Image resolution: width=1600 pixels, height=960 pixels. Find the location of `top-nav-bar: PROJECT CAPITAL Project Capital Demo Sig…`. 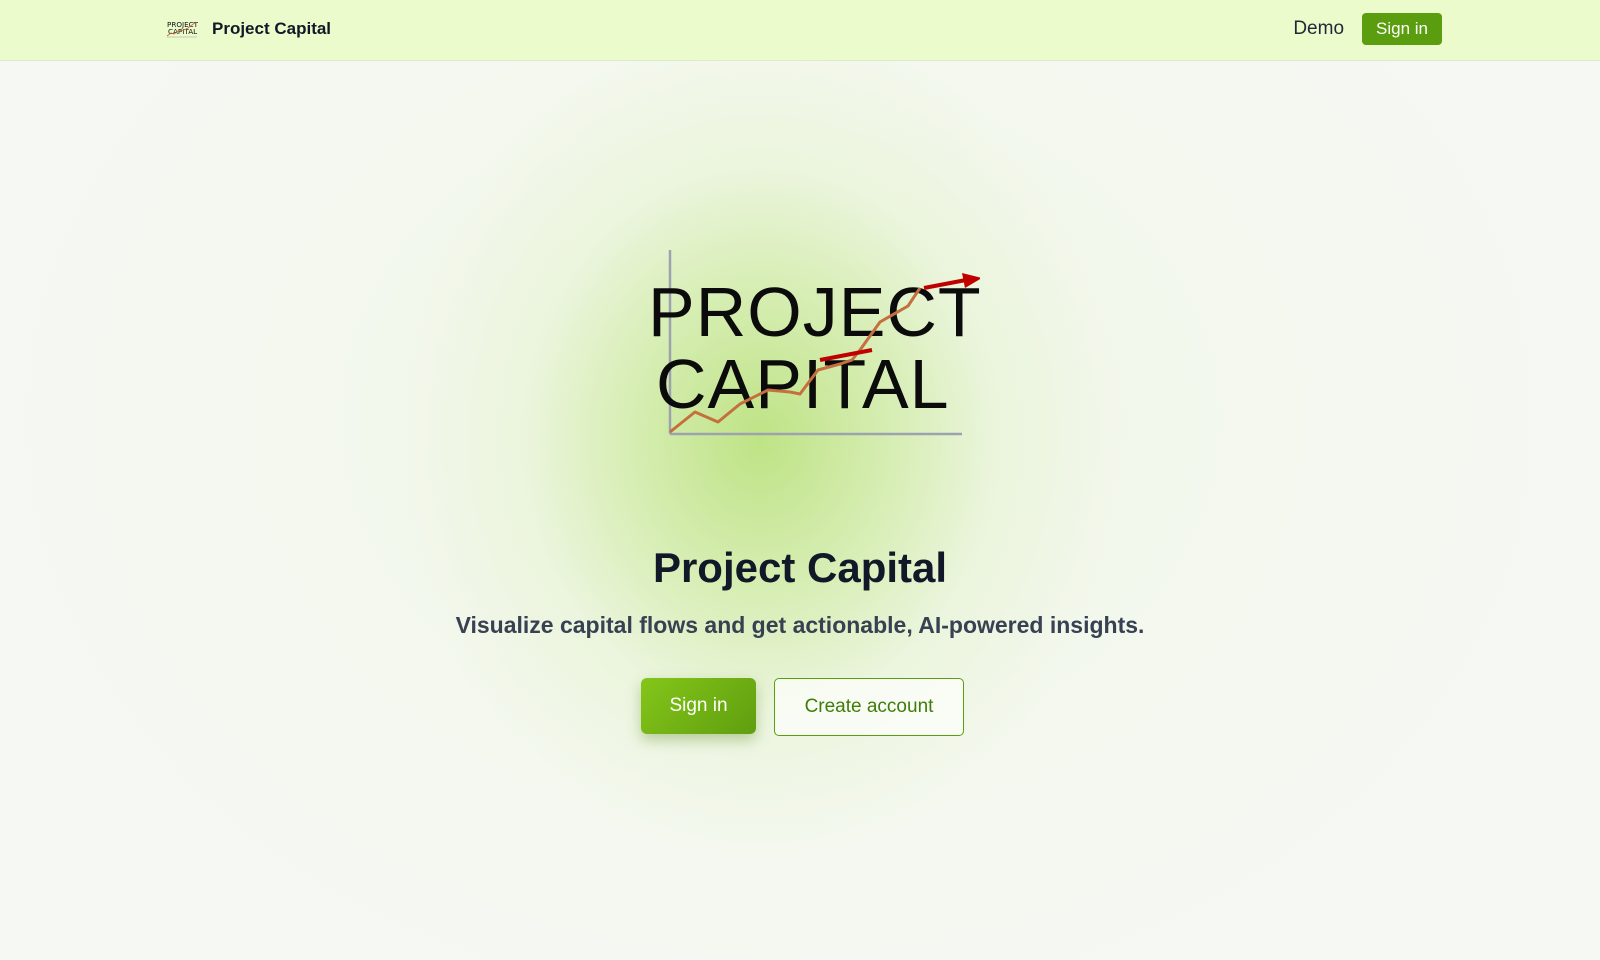

top-nav-bar: PROJECT CAPITAL Project Capital Demo Sig… is located at coordinates (800, 30).